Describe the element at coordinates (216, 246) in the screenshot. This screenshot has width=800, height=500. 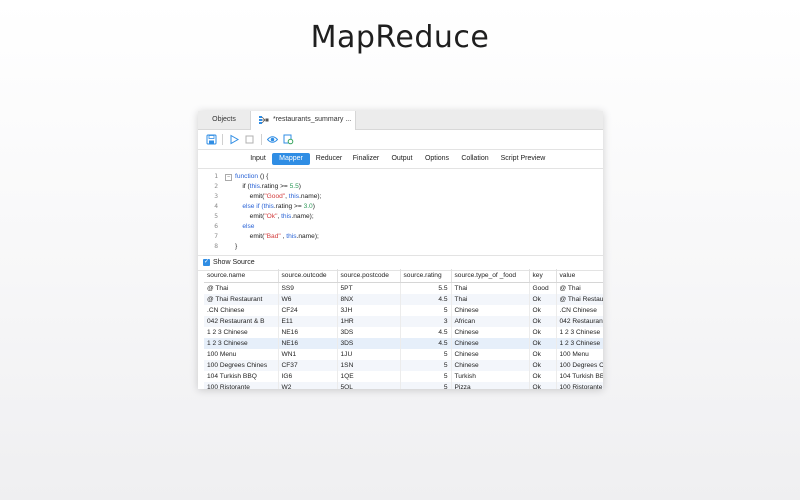
I see `line-number: 8` at that location.